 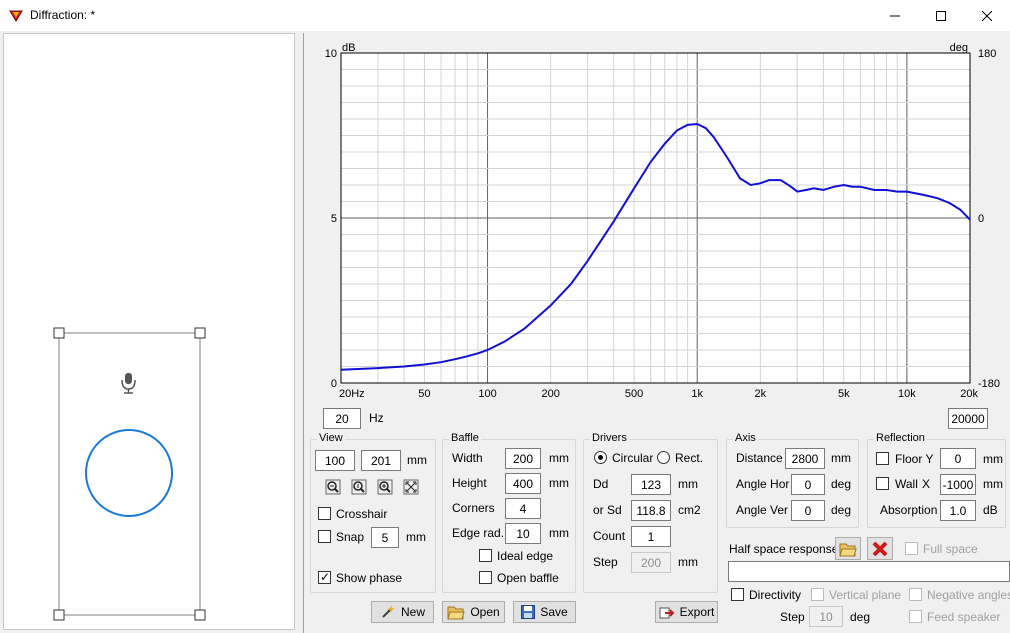 What do you see at coordinates (467, 458) in the screenshot?
I see `baffle-width-label: Width` at bounding box center [467, 458].